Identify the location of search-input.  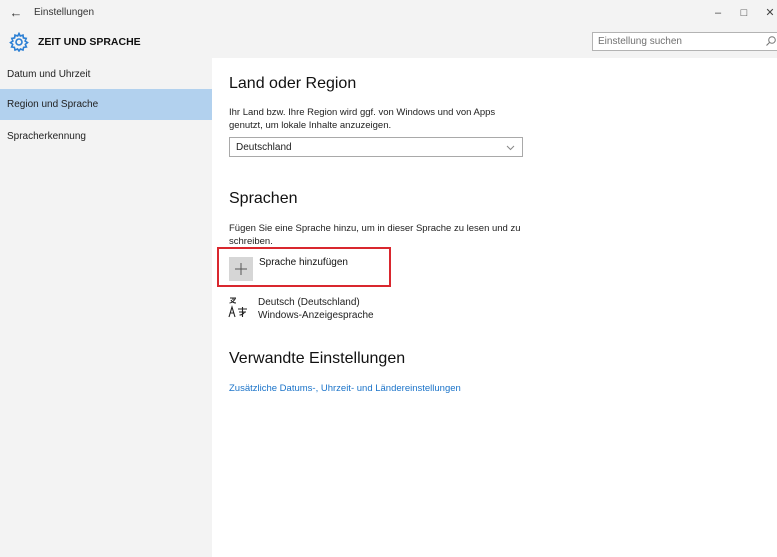
(675, 41).